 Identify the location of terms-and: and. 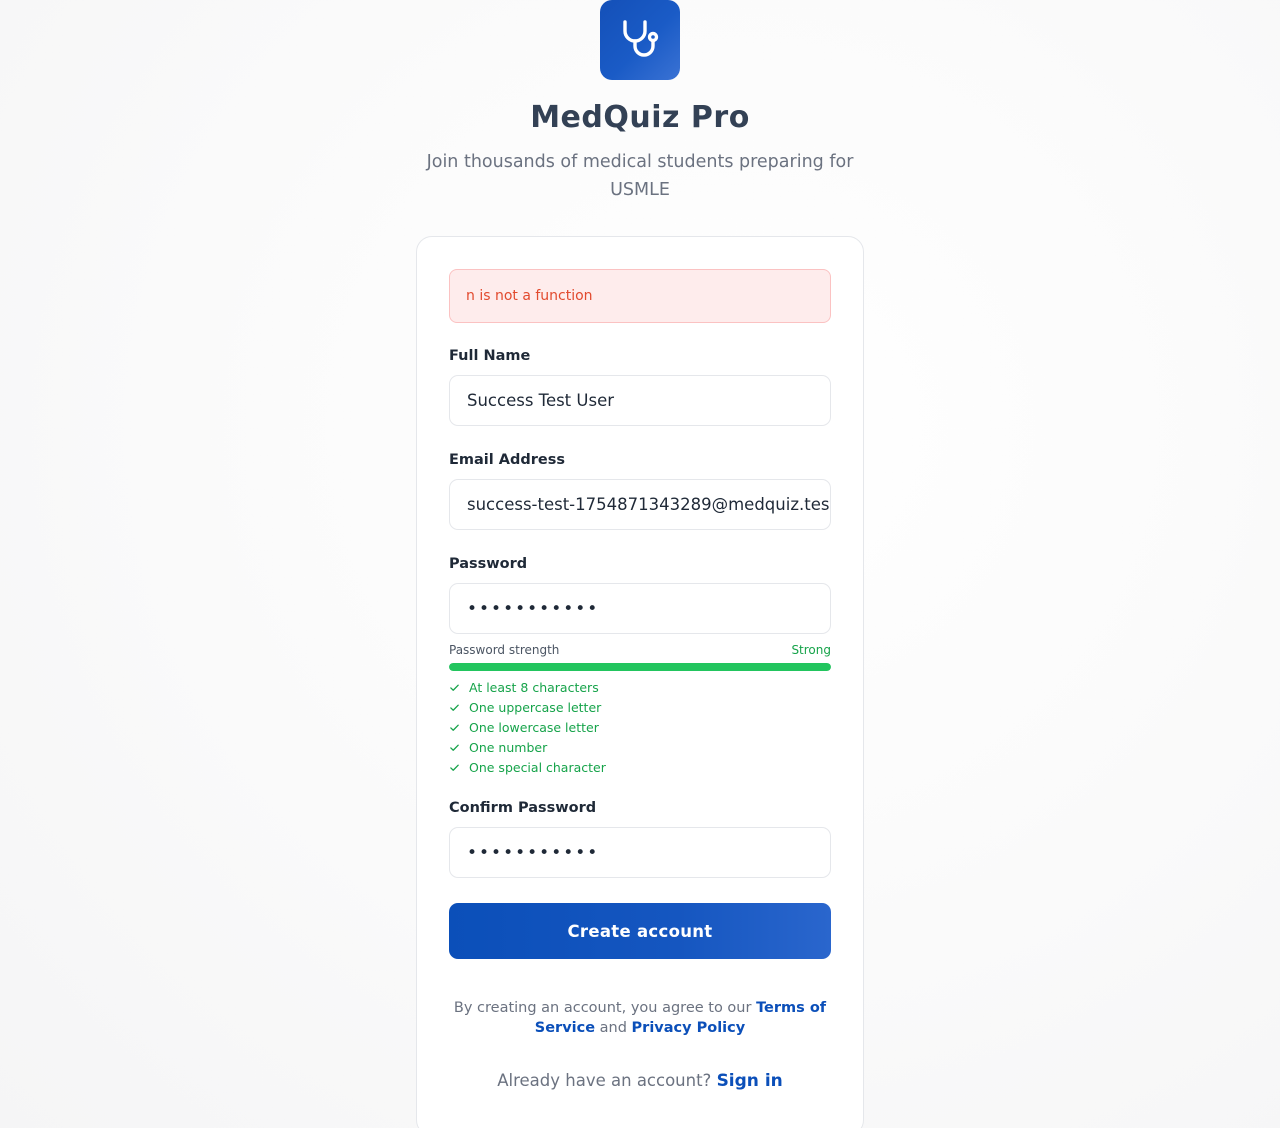
(613, 1028).